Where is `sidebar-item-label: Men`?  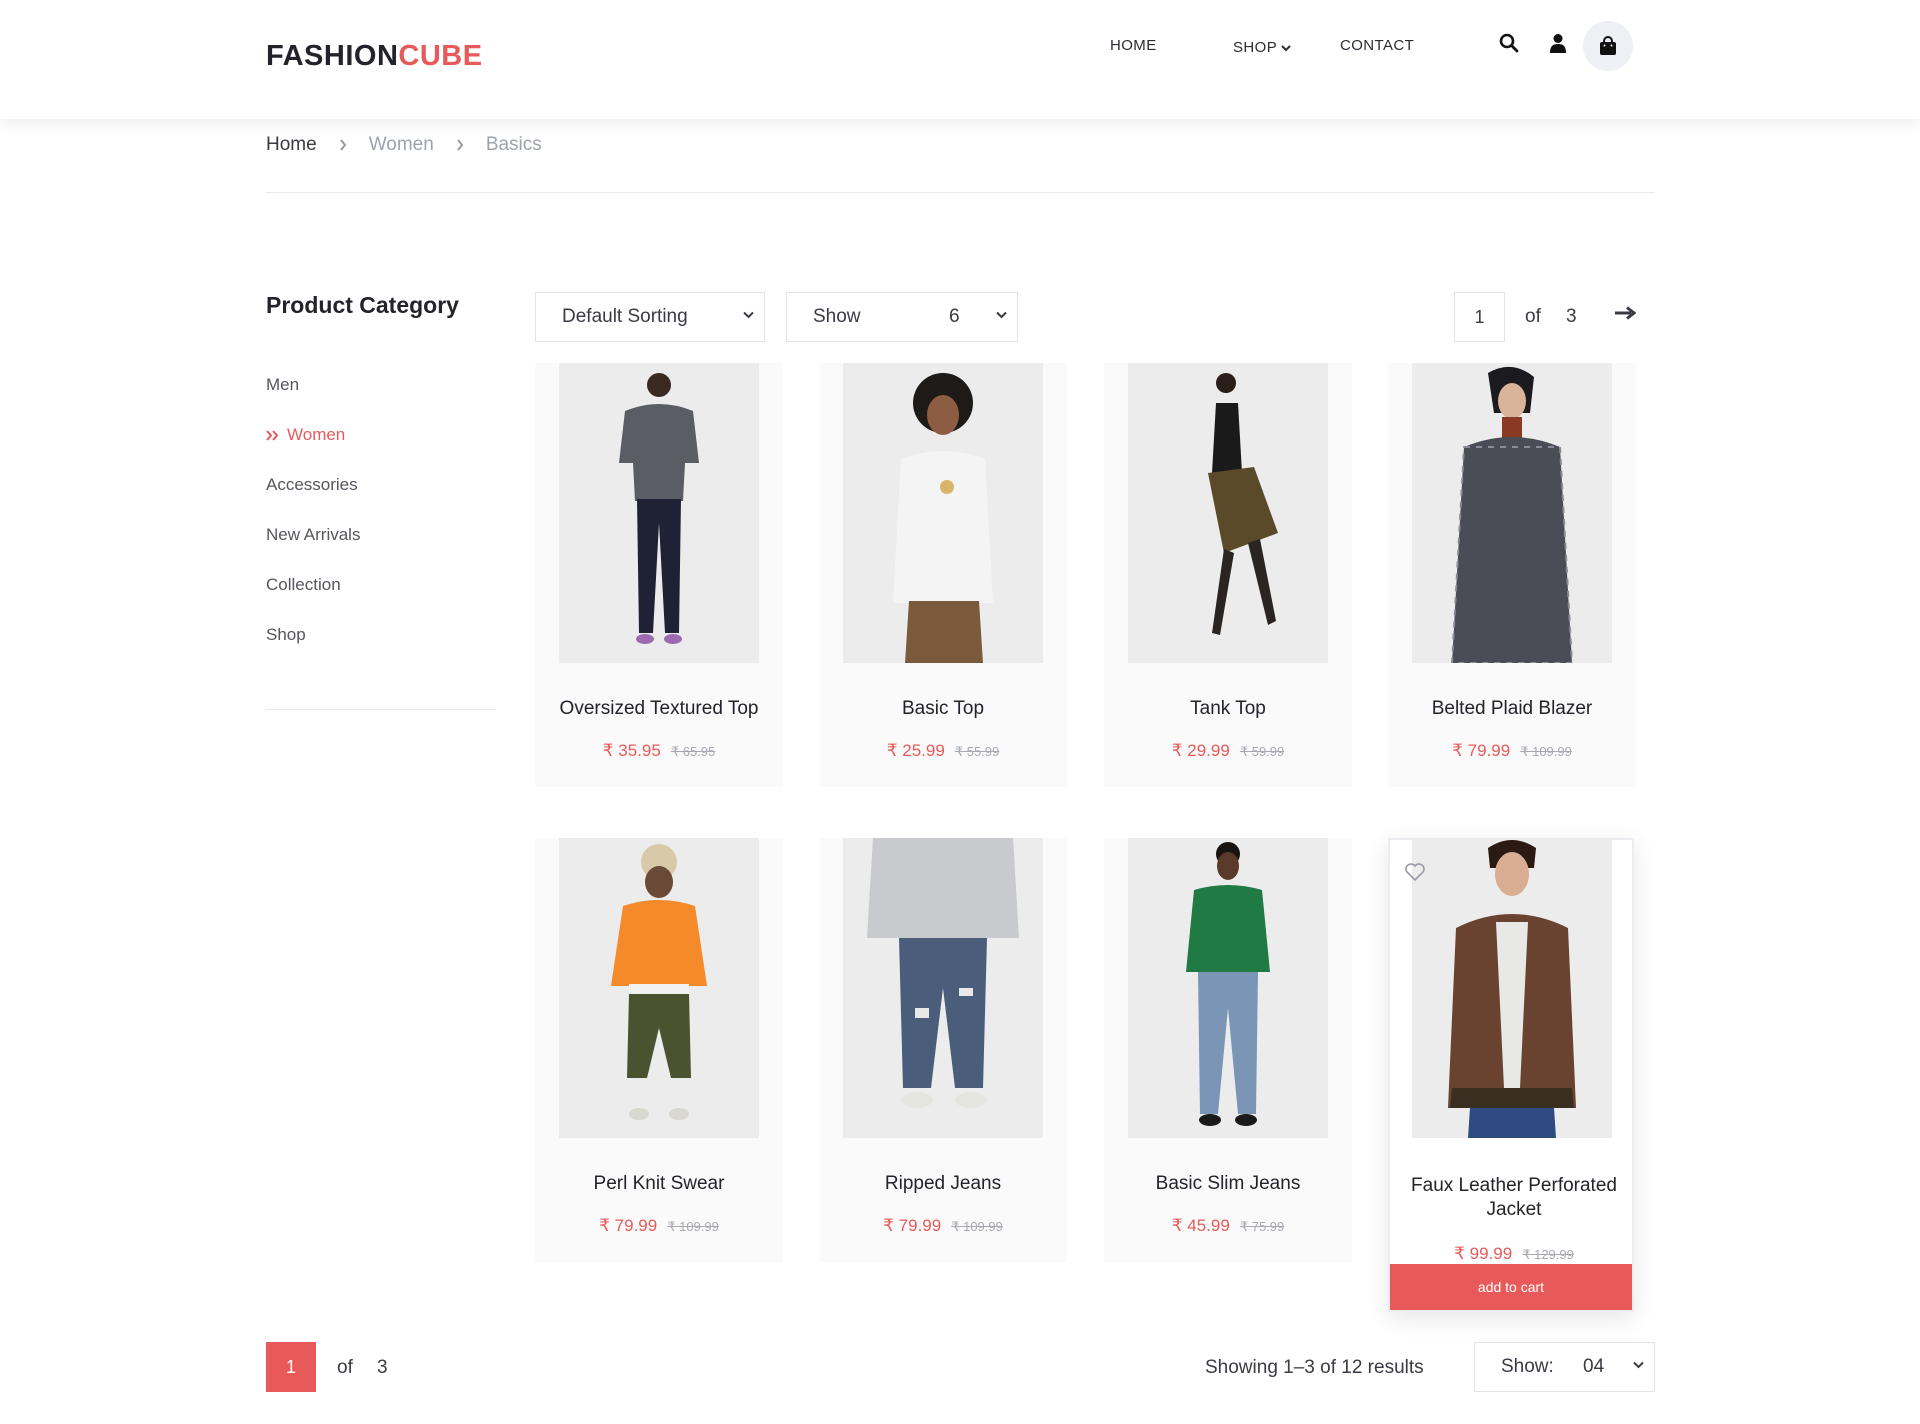
sidebar-item-label: Men is located at coordinates (283, 384).